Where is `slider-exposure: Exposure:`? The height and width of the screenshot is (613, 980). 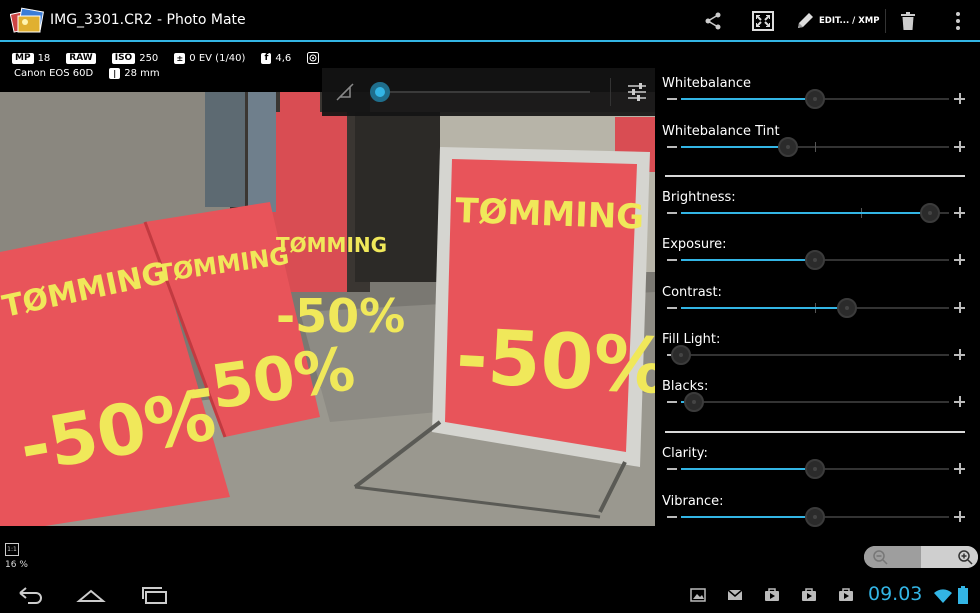
slider-exposure: Exposure: is located at coordinates (817, 252).